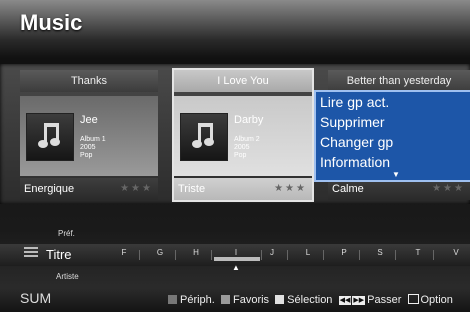 Image resolution: width=470 pixels, height=312 pixels. Describe the element at coordinates (393, 102) in the screenshot. I see `menu-item-play-group: Lire gp act.` at that location.